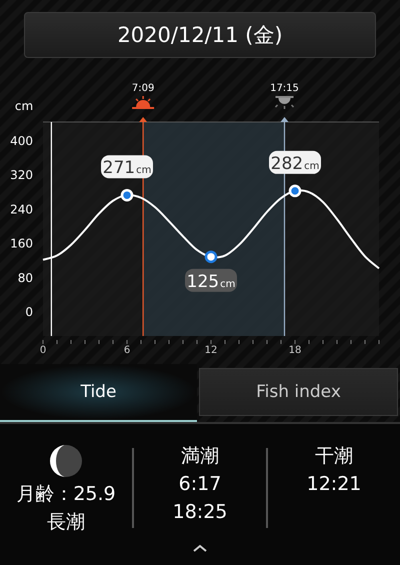 Image resolution: width=400 pixels, height=565 pixels. What do you see at coordinates (66, 494) in the screenshot?
I see `moon-age: 月齢：25.9` at bounding box center [66, 494].